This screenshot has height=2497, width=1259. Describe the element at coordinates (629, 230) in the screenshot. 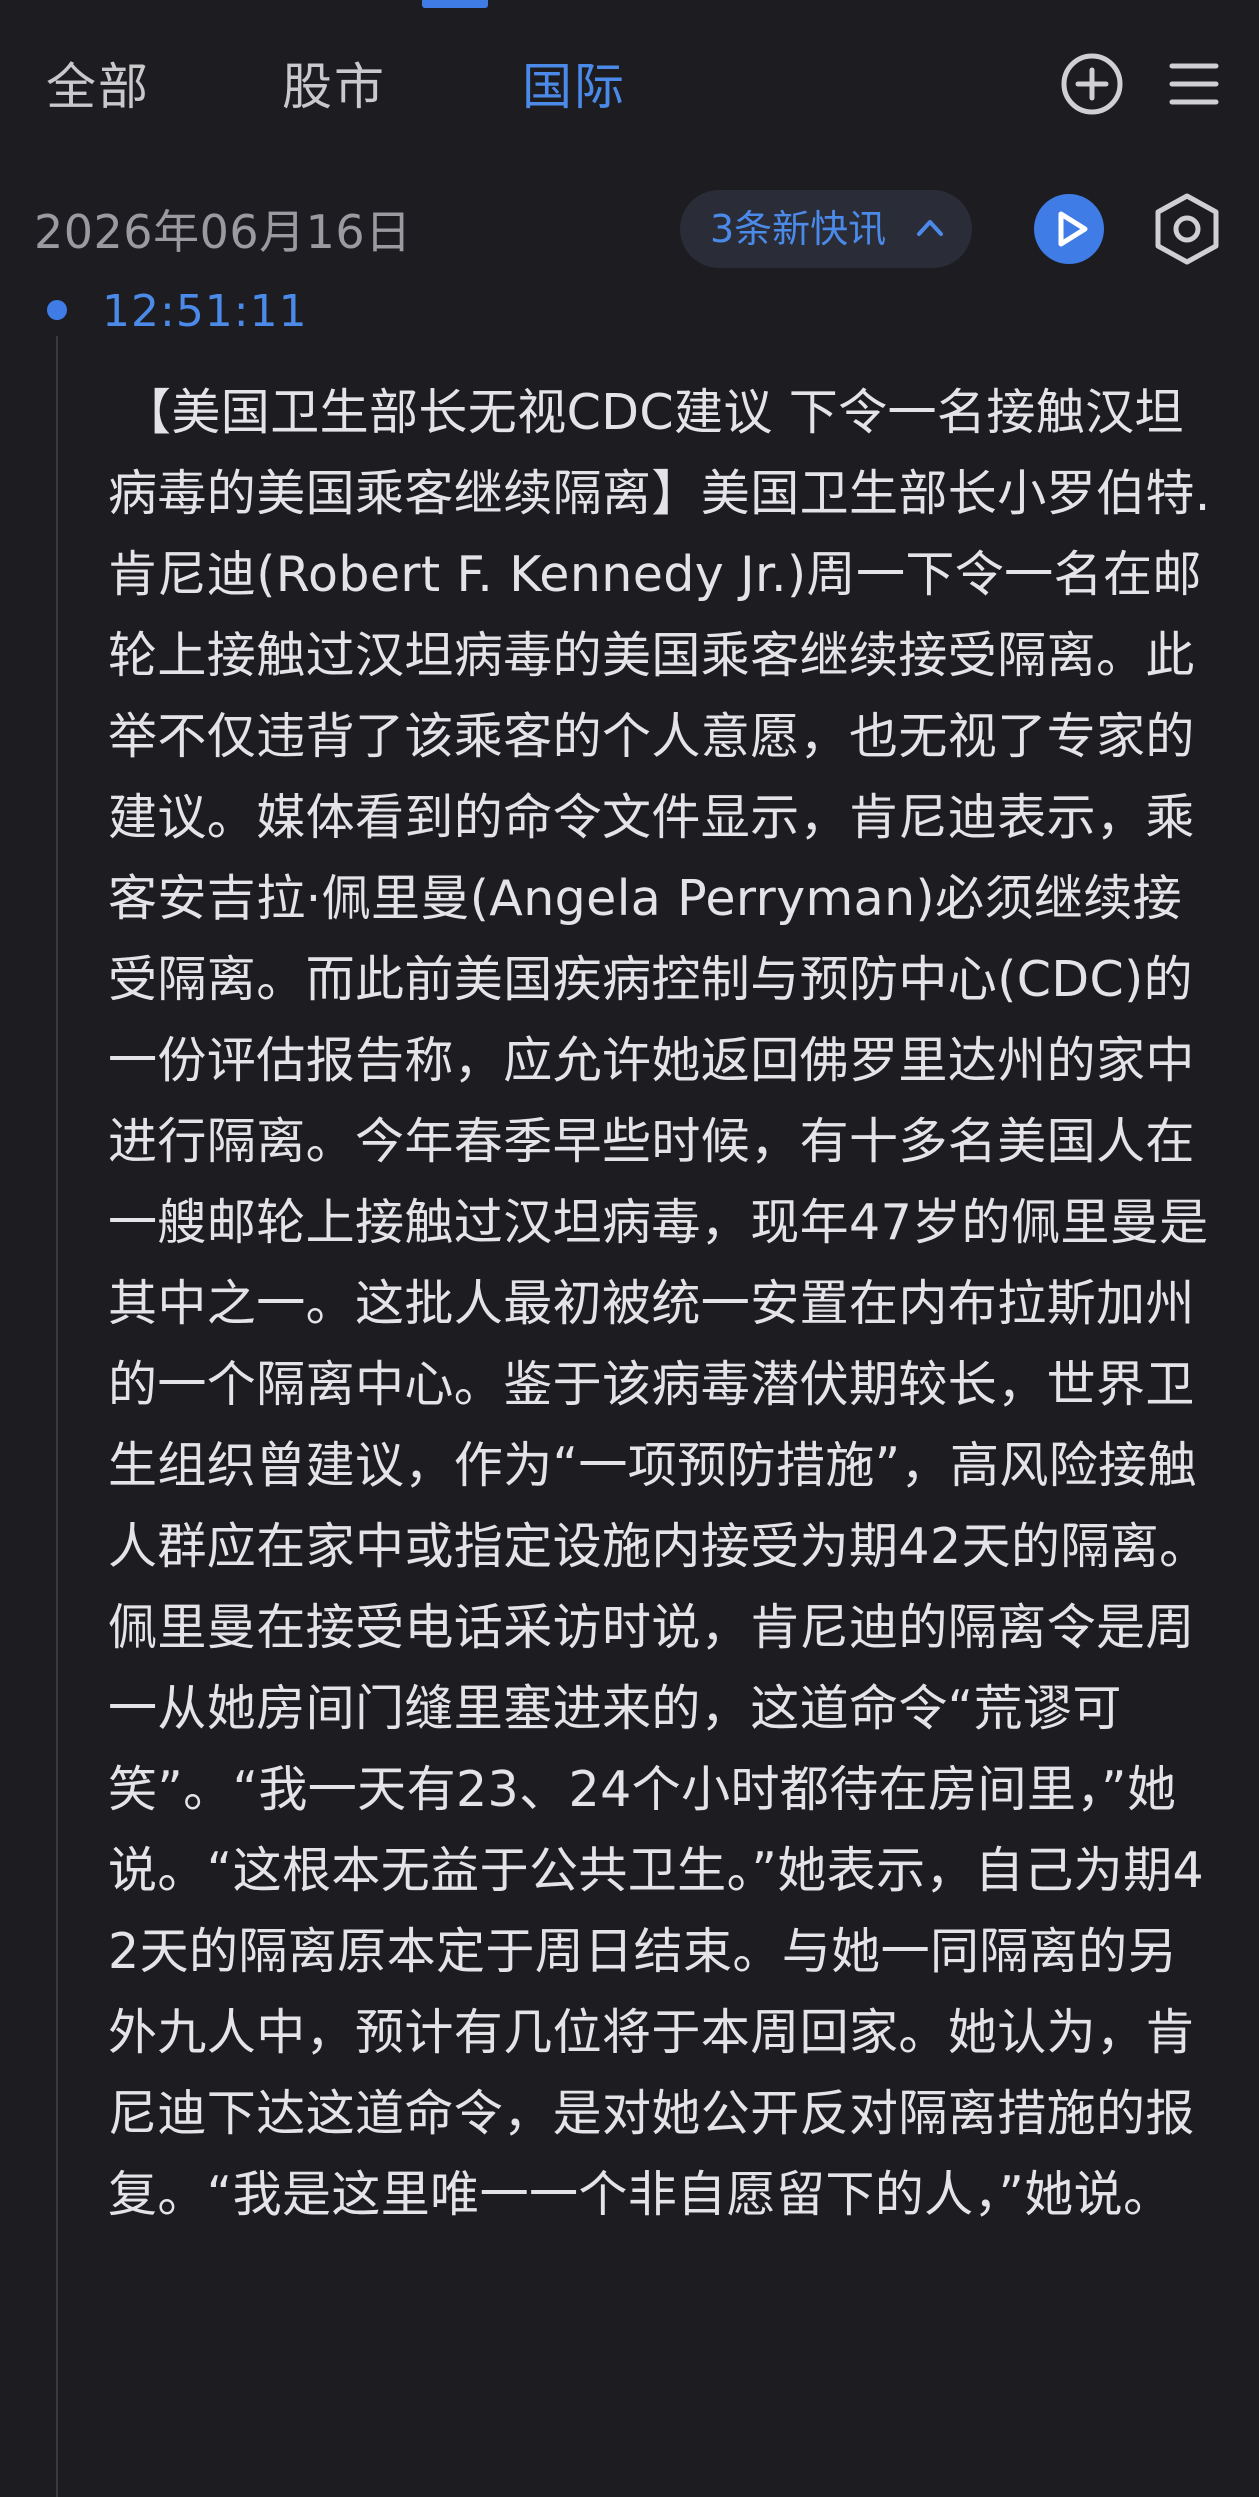

I see `date-bar: 2026年06月16日 3条新快讯` at that location.